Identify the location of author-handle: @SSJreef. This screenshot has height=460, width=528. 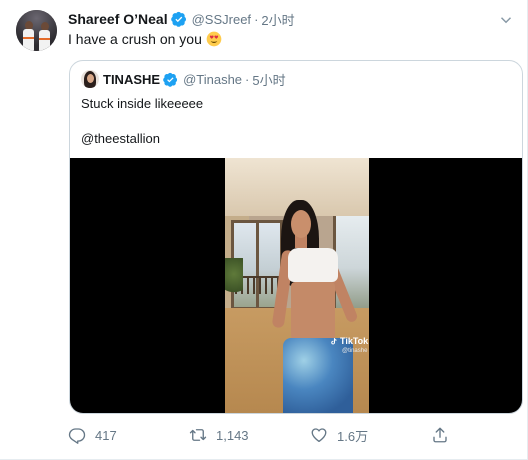
(221, 19).